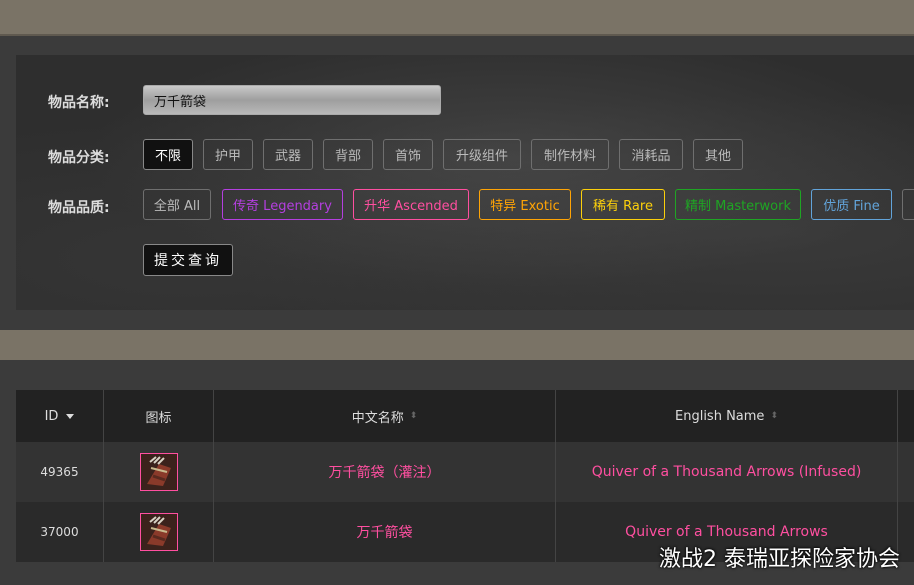 This screenshot has width=914, height=585. What do you see at coordinates (570, 154) in the screenshot?
I see `category-material-button: 制作材料` at bounding box center [570, 154].